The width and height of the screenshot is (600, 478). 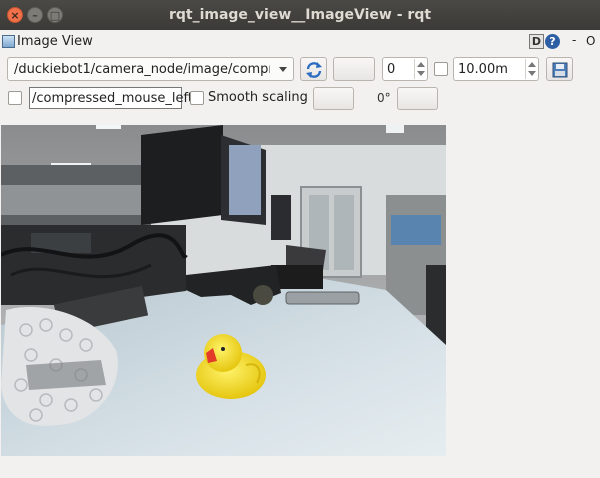 What do you see at coordinates (333, 98) in the screenshot?
I see `rotate-left-button` at bounding box center [333, 98].